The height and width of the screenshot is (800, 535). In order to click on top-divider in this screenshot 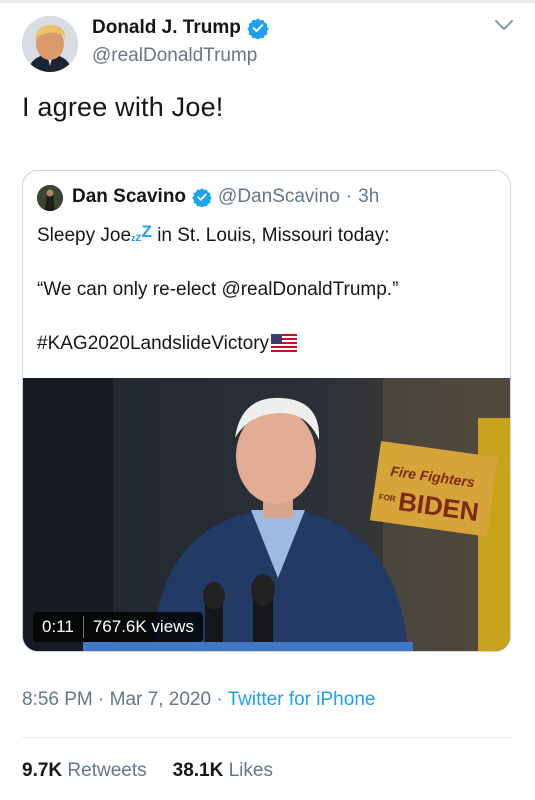, I will do `click(267, 1)`.